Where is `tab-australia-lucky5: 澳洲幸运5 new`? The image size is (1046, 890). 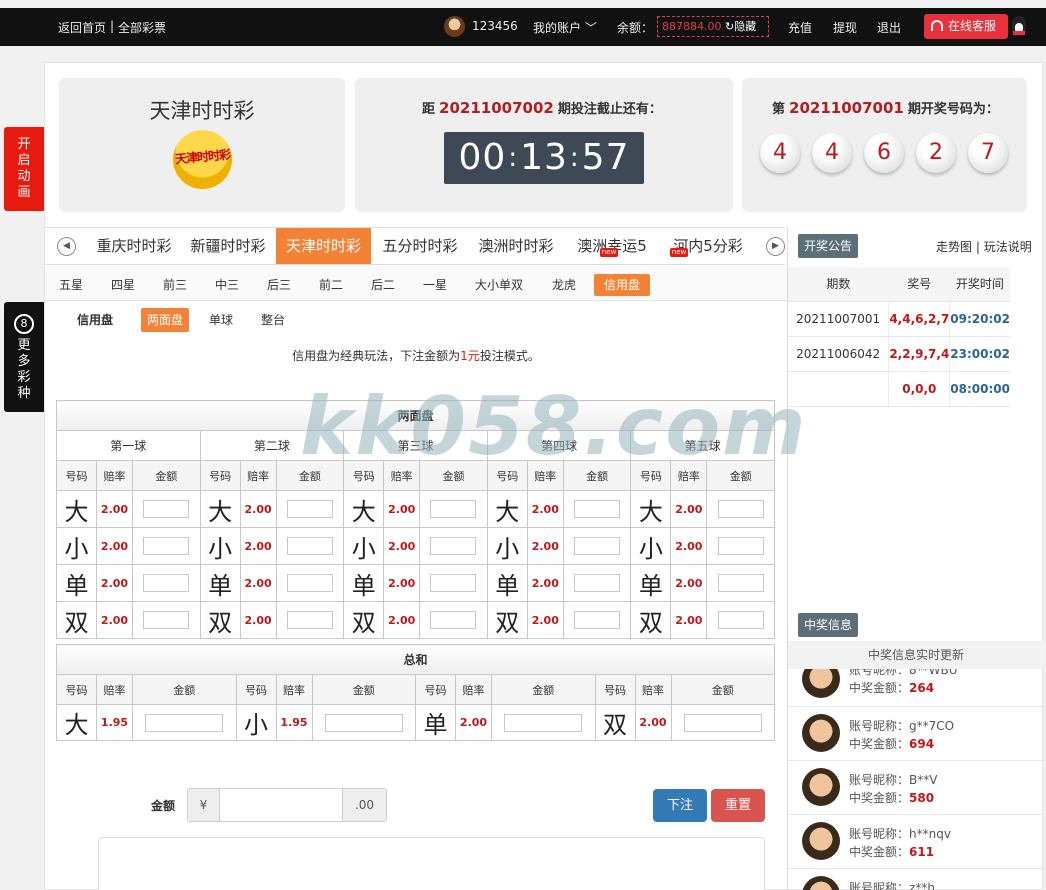 tab-australia-lucky5: 澳洲幸运5 new is located at coordinates (612, 246).